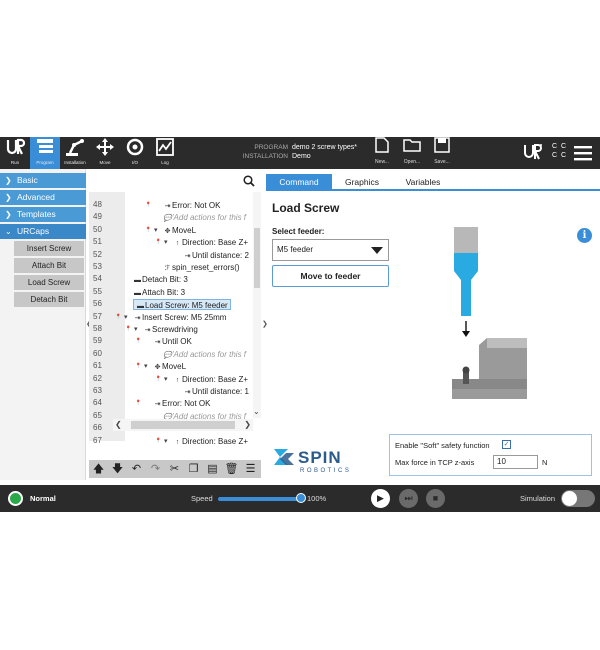 The width and height of the screenshot is (600, 650). I want to click on stop-icon: ■, so click(435, 498).